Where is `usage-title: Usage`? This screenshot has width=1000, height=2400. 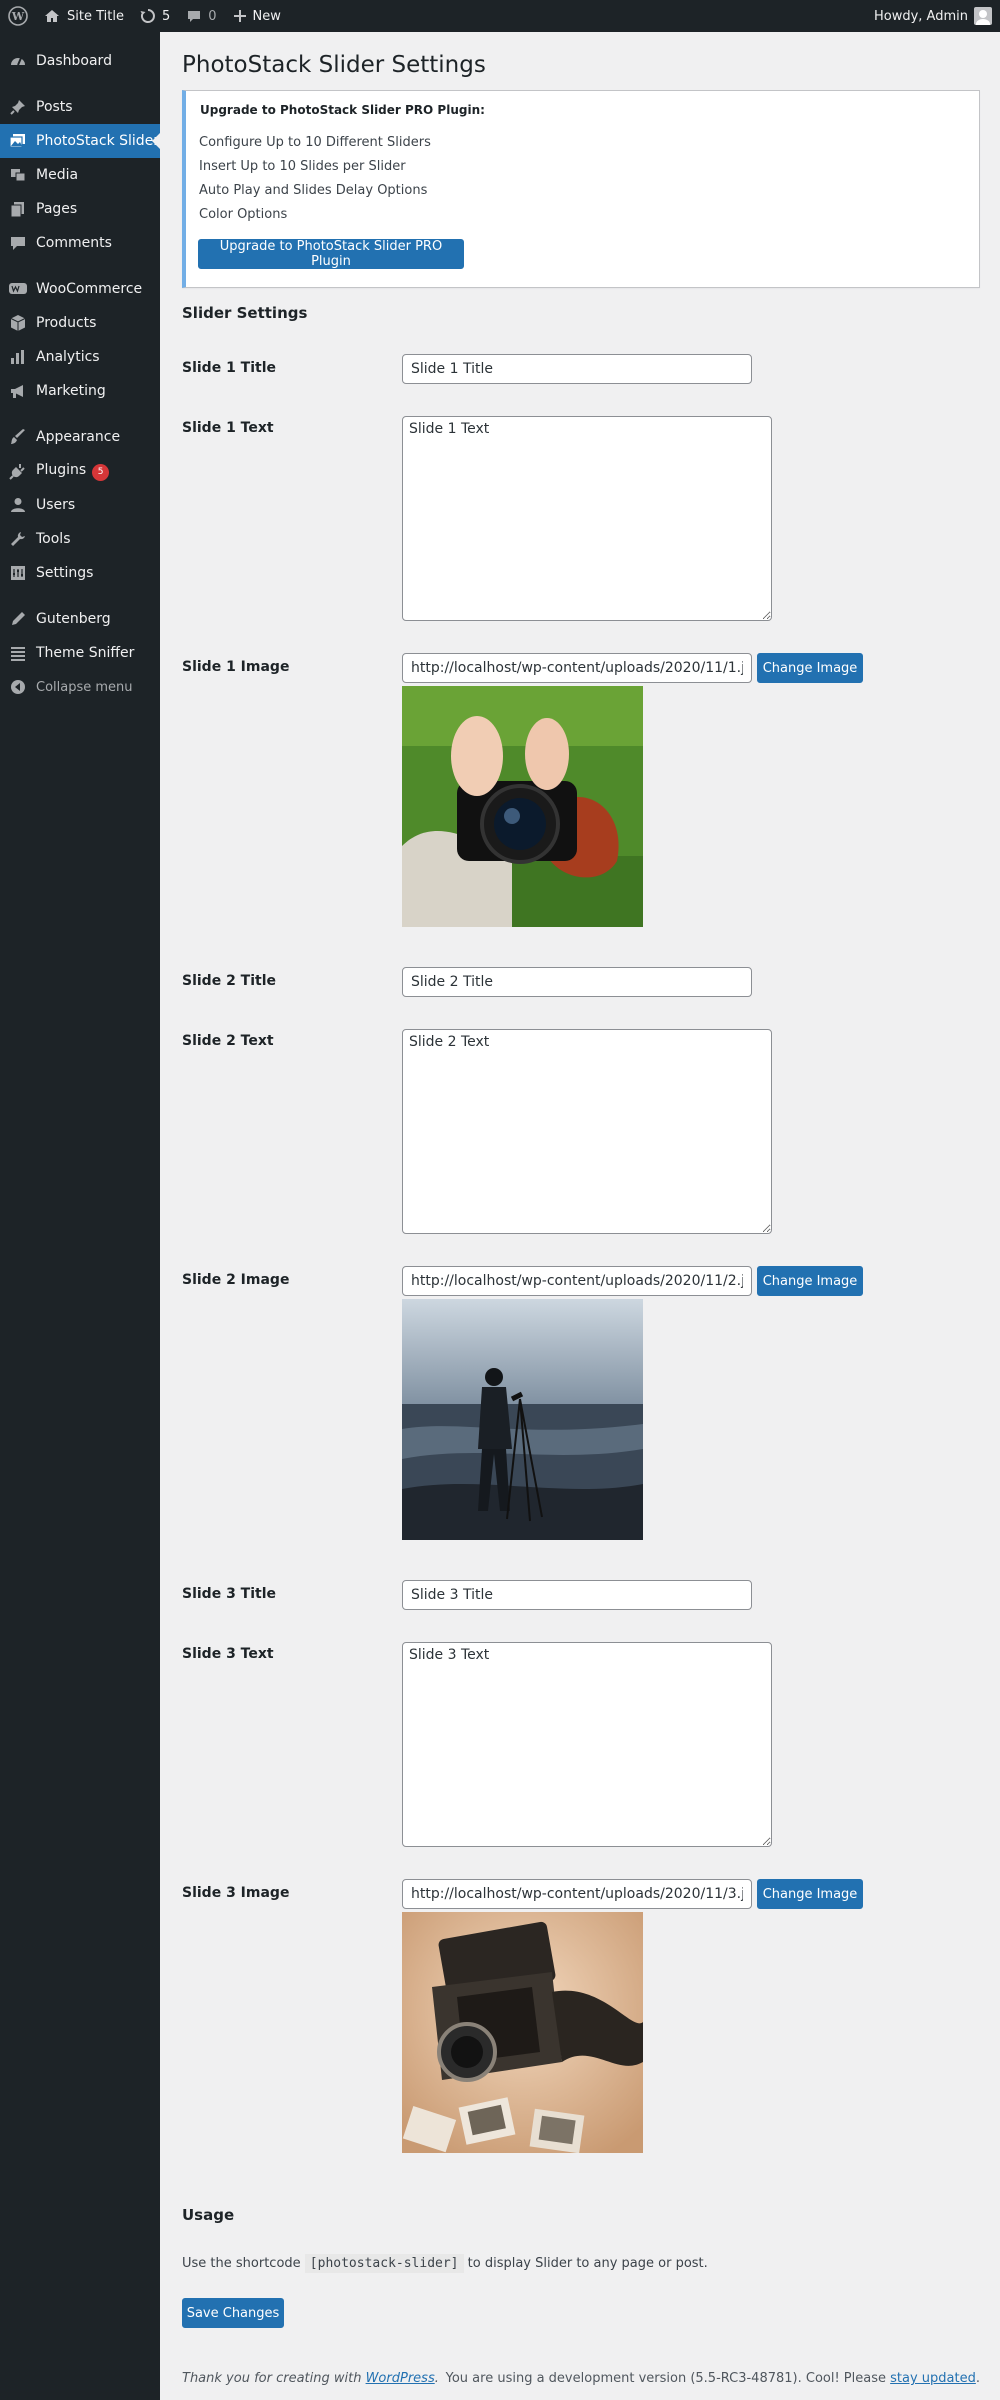 usage-title: Usage is located at coordinates (208, 2215).